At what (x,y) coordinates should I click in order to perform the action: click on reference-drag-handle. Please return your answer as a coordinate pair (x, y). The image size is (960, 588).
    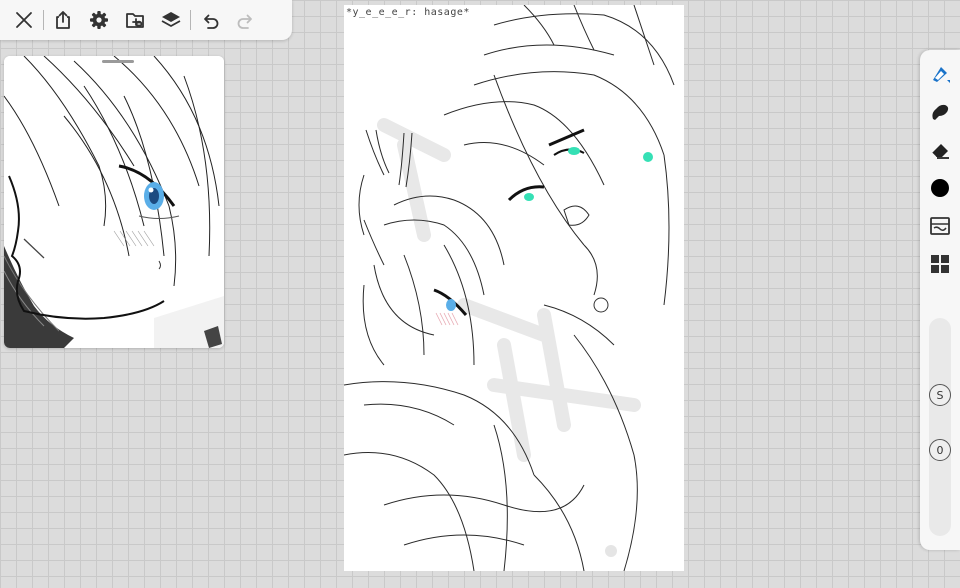
    Looking at the image, I should click on (118, 61).